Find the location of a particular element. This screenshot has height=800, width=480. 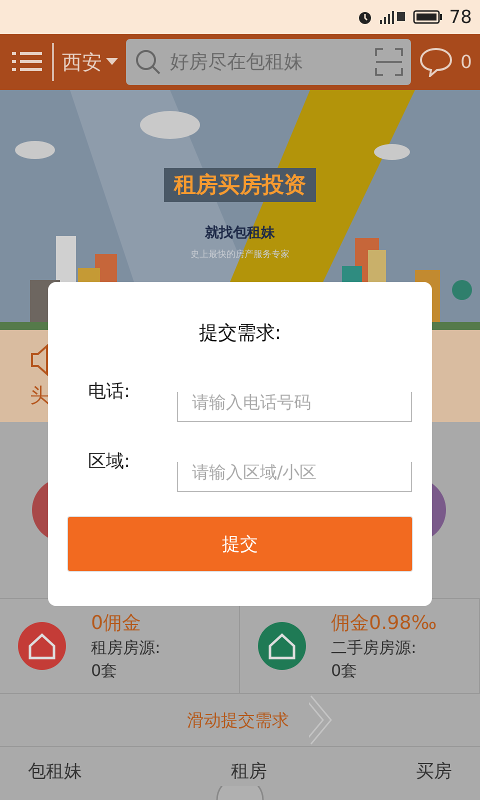

bottom-tab: 买房 is located at coordinates (434, 771).